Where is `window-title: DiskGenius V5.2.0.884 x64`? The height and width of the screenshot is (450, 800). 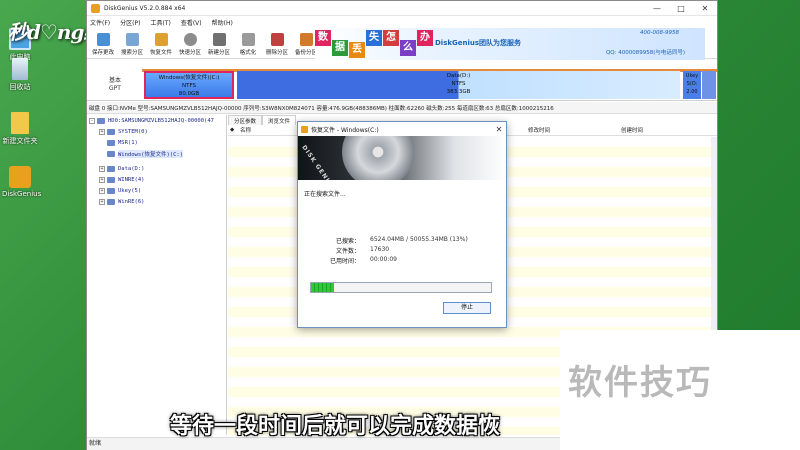 window-title: DiskGenius V5.2.0.884 x64 is located at coordinates (145, 8).